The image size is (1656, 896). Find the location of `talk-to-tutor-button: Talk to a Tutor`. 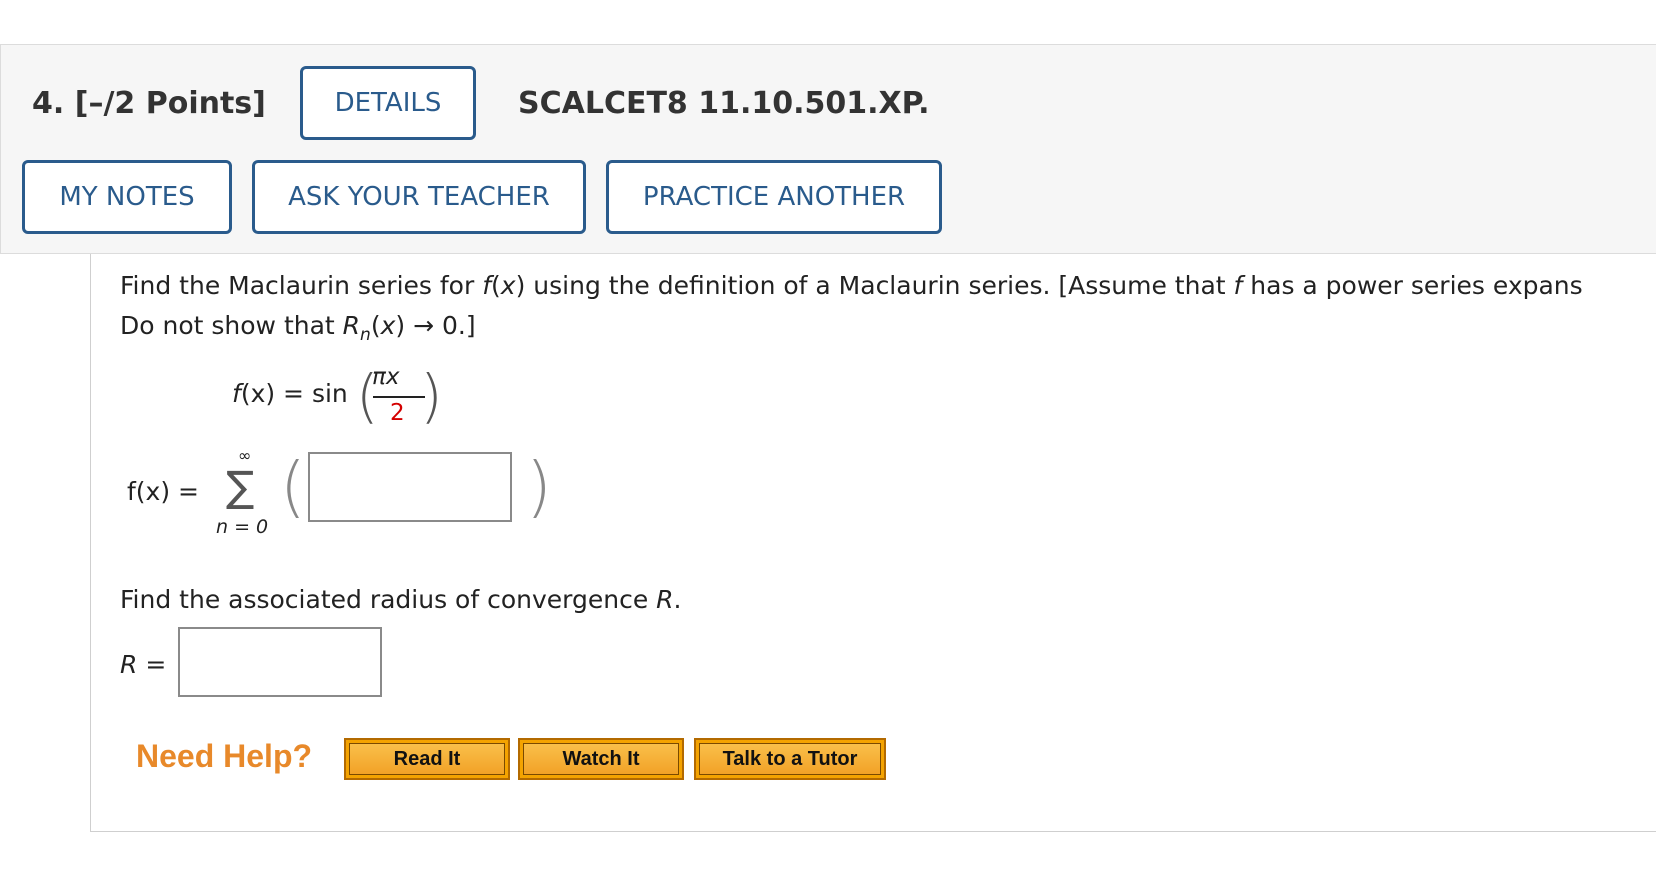

talk-to-tutor-button: Talk to a Tutor is located at coordinates (790, 759).